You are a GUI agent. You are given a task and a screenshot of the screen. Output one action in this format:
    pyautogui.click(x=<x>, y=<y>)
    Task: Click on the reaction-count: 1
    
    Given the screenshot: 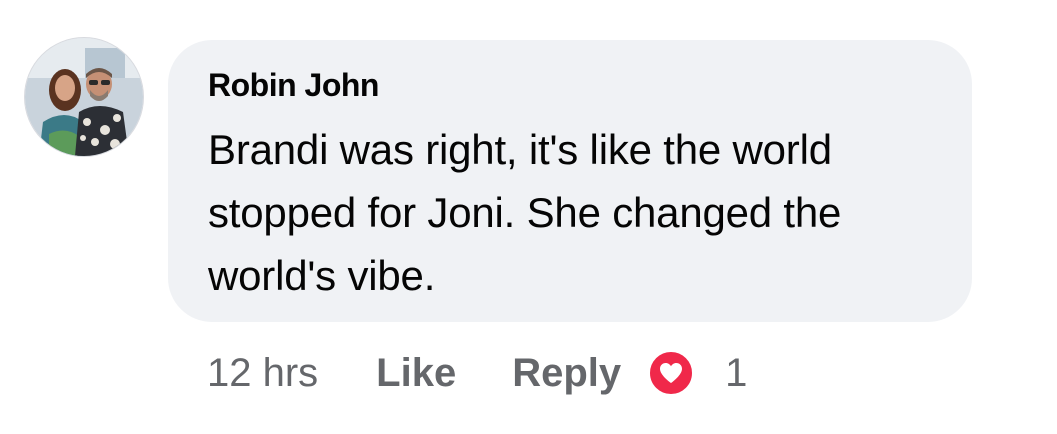 What is the action you would take?
    pyautogui.click(x=736, y=372)
    